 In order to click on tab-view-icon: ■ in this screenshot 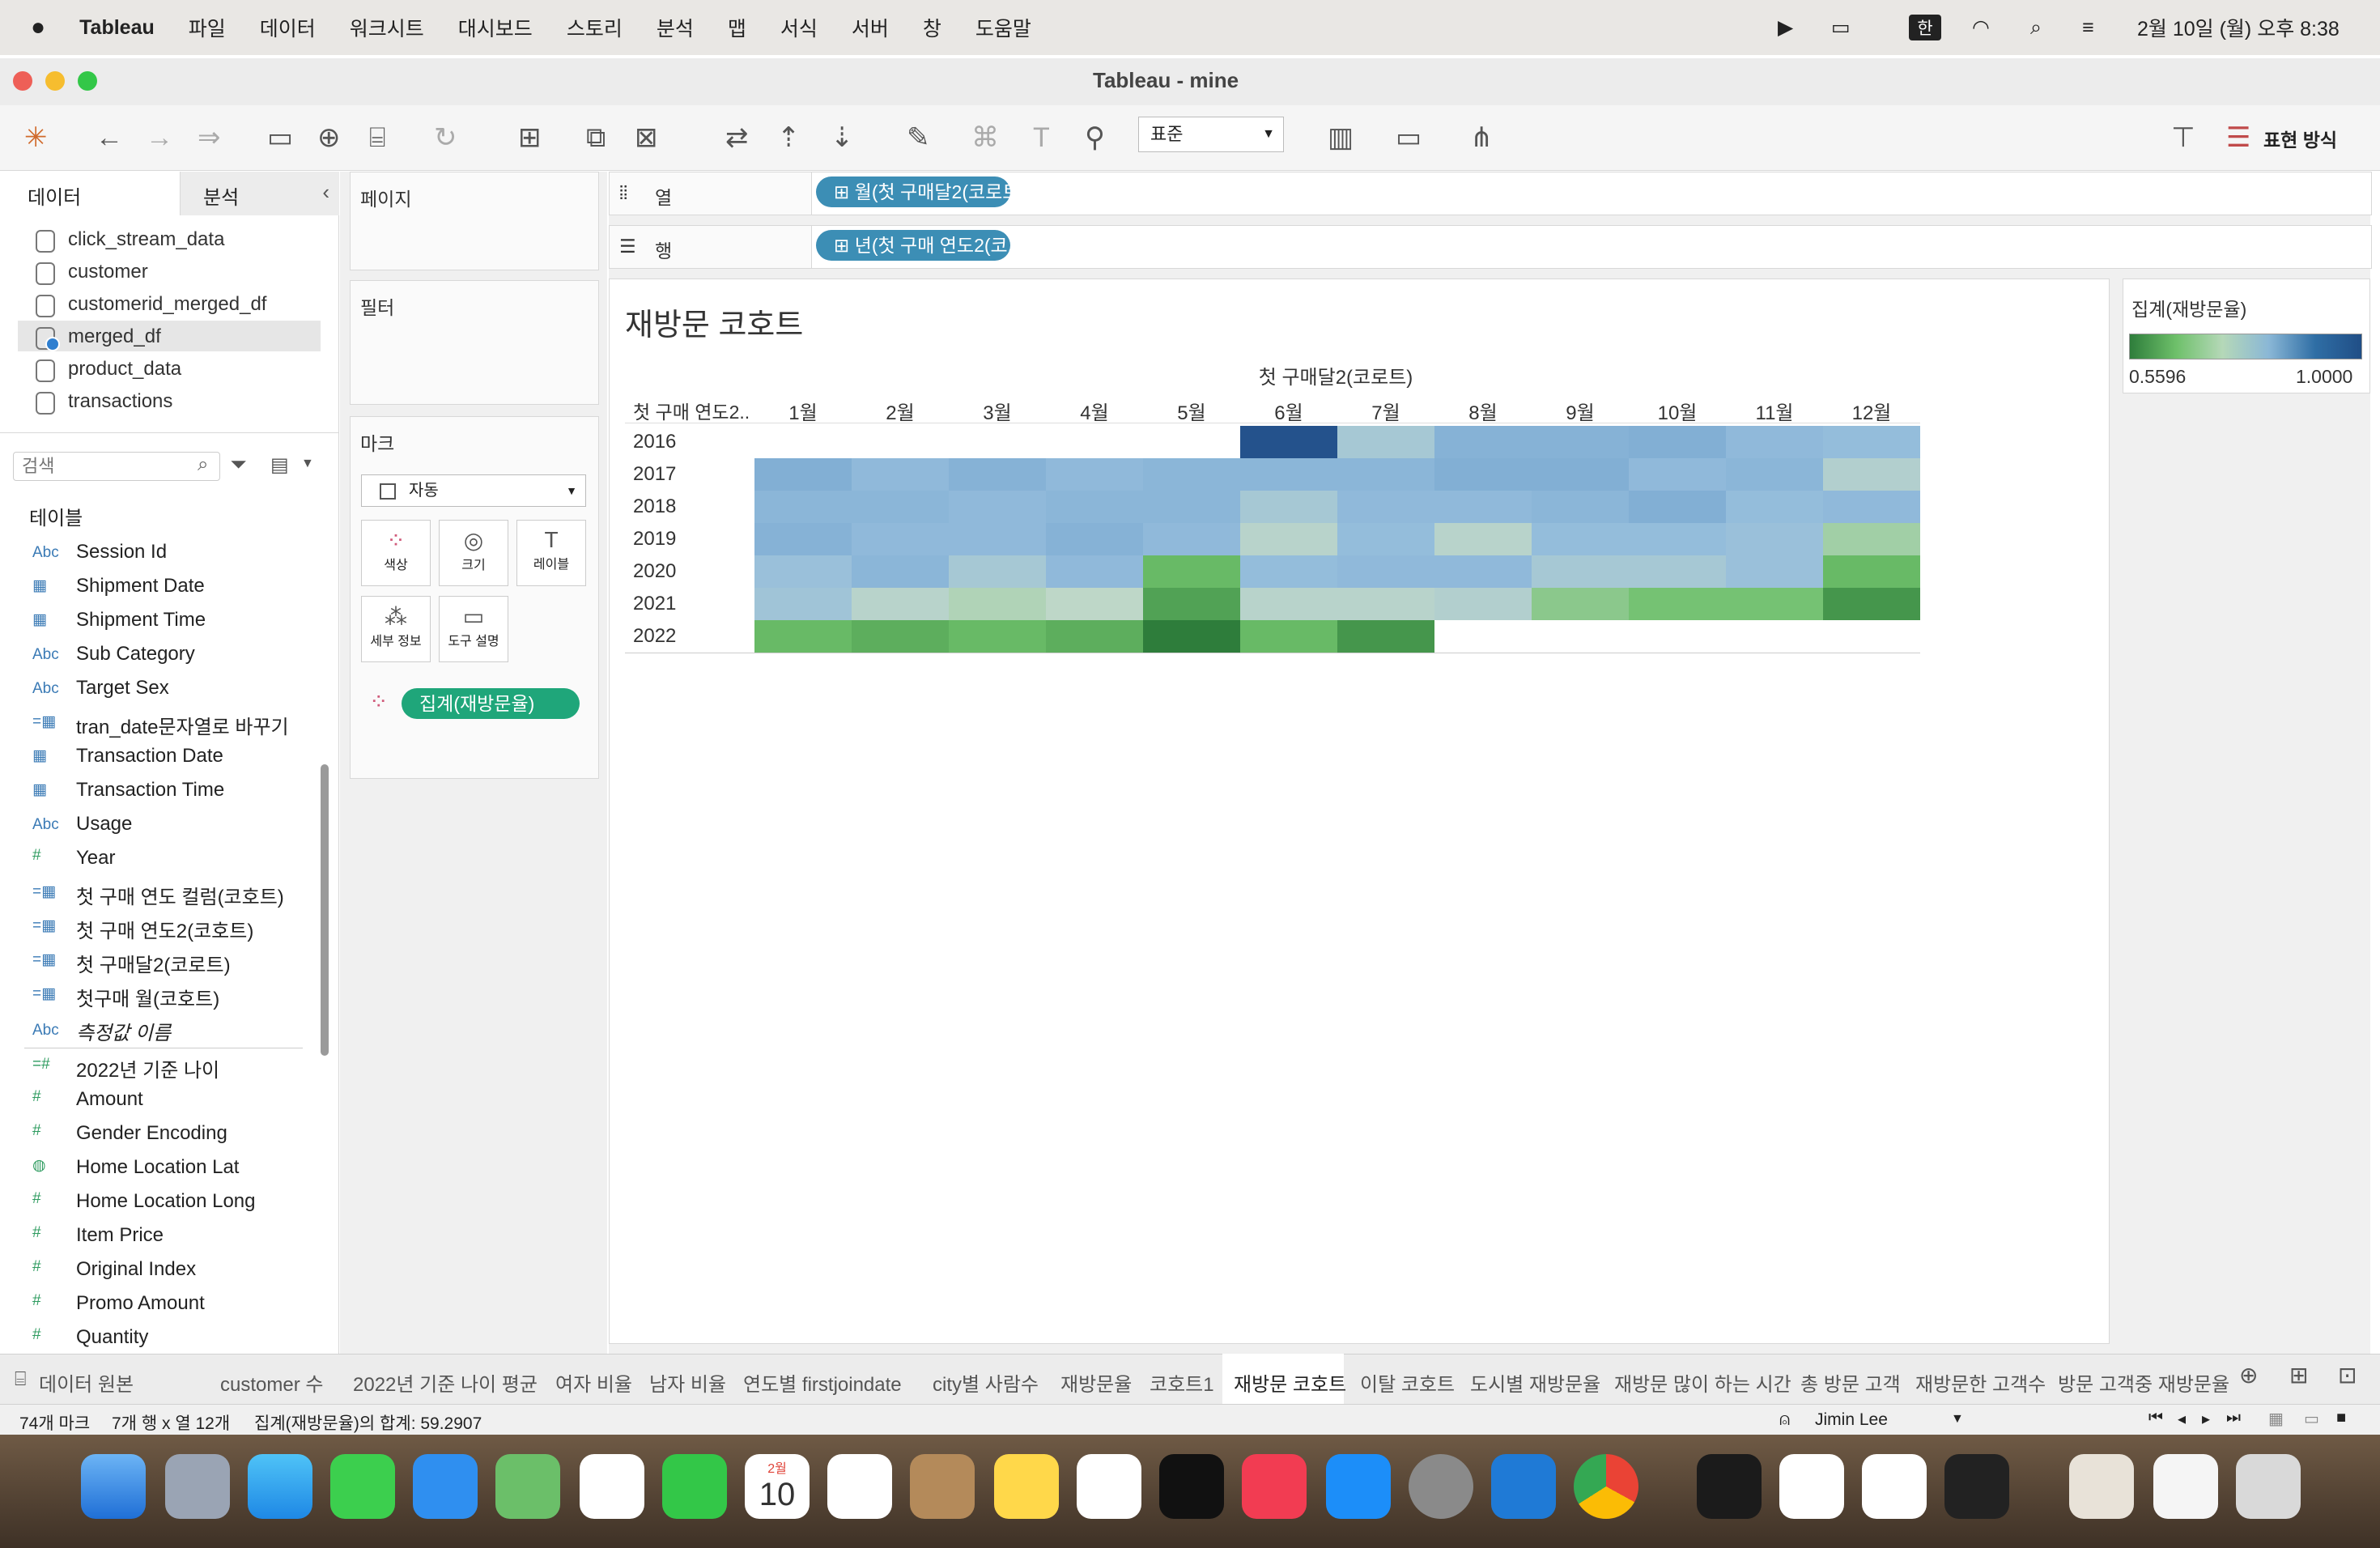, I will do `click(2341, 1418)`.